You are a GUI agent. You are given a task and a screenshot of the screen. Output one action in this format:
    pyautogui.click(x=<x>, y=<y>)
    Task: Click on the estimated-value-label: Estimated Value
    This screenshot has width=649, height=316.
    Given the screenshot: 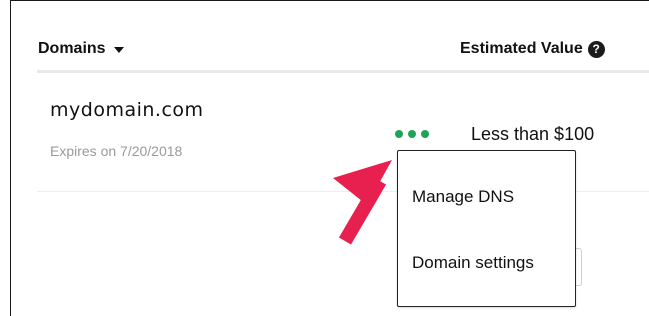 What is the action you would take?
    pyautogui.click(x=521, y=48)
    